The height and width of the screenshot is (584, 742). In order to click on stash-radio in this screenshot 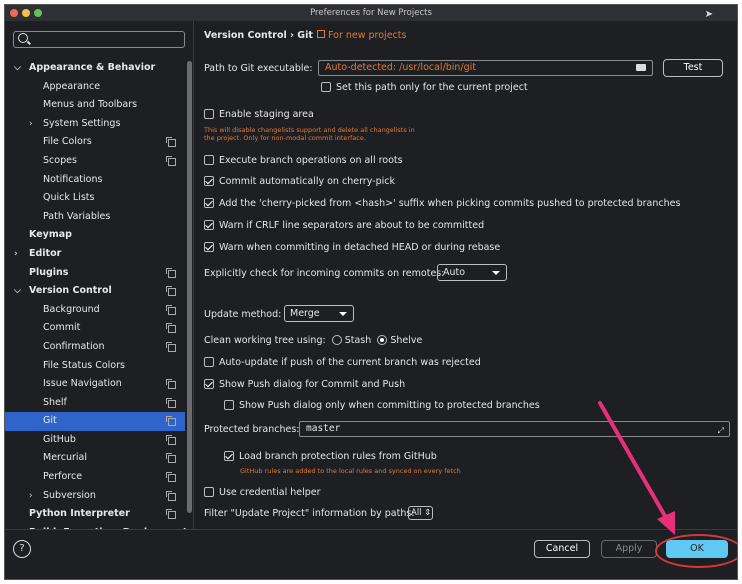, I will do `click(336, 339)`.